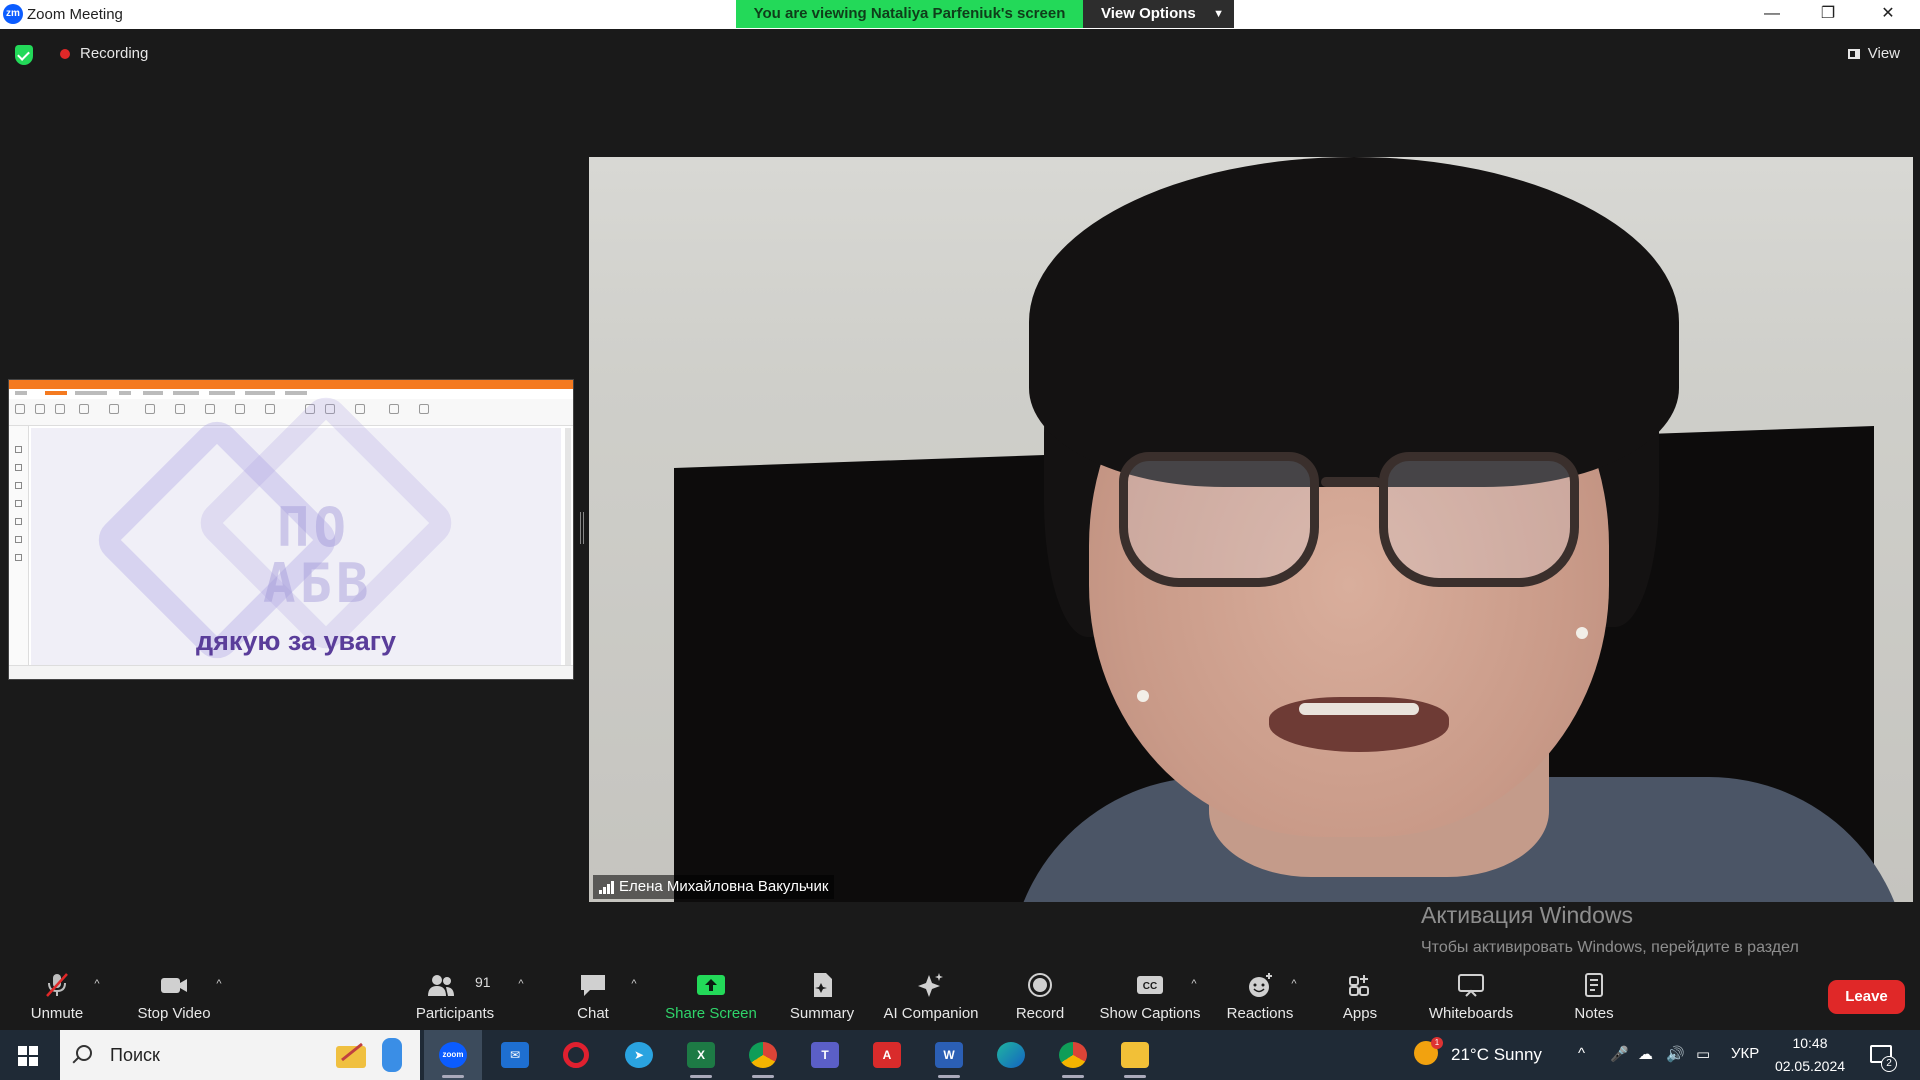 This screenshot has height=1080, width=1920. What do you see at coordinates (1150, 995) in the screenshot?
I see `show-captions-button: CC Show Captions` at bounding box center [1150, 995].